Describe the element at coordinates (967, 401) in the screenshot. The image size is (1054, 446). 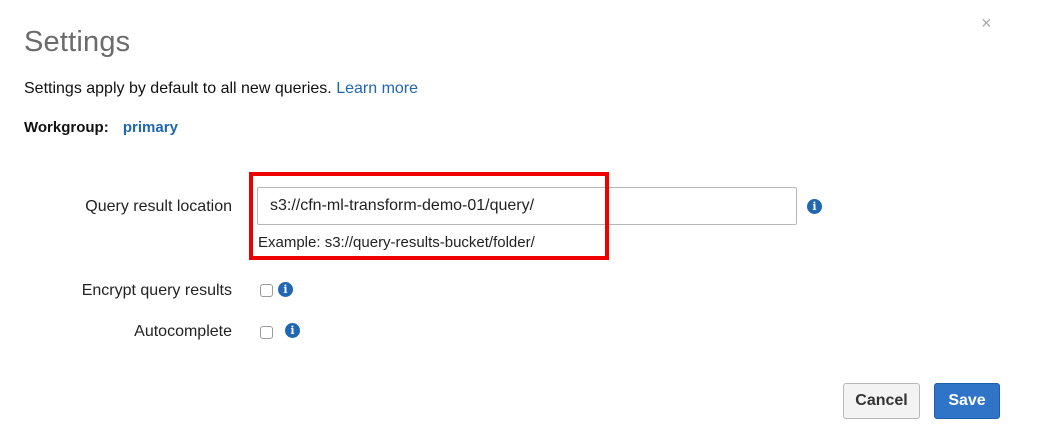
I see `save-button: Save` at that location.